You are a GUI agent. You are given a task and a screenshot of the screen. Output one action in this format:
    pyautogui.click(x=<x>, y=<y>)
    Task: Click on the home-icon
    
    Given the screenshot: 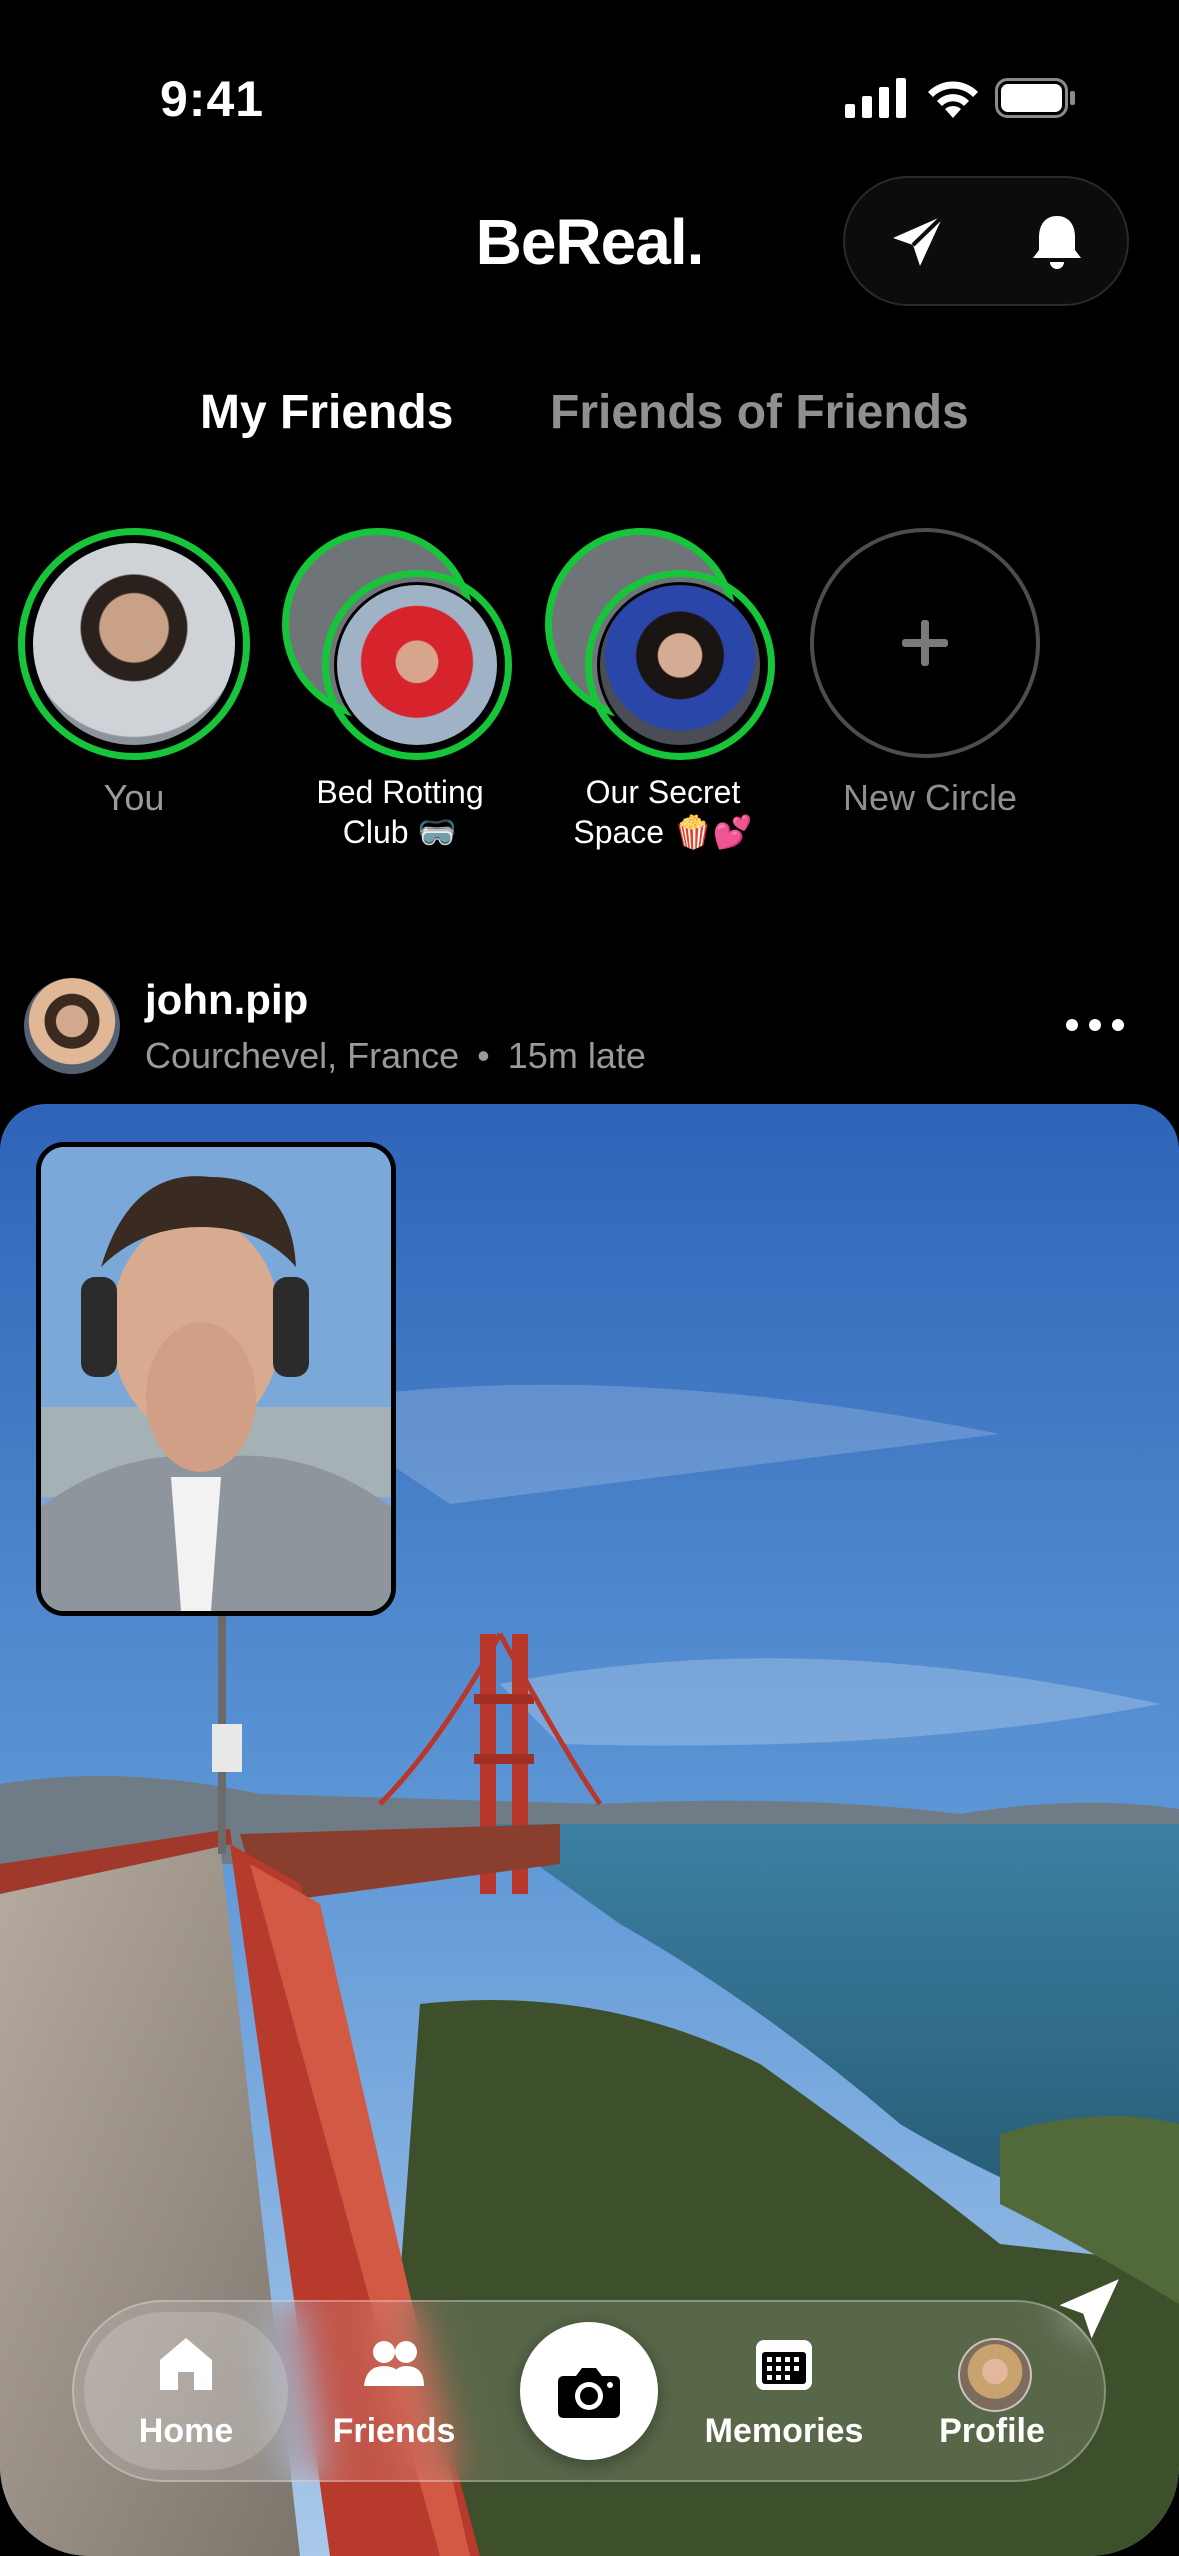 What is the action you would take?
    pyautogui.click(x=186, y=2364)
    